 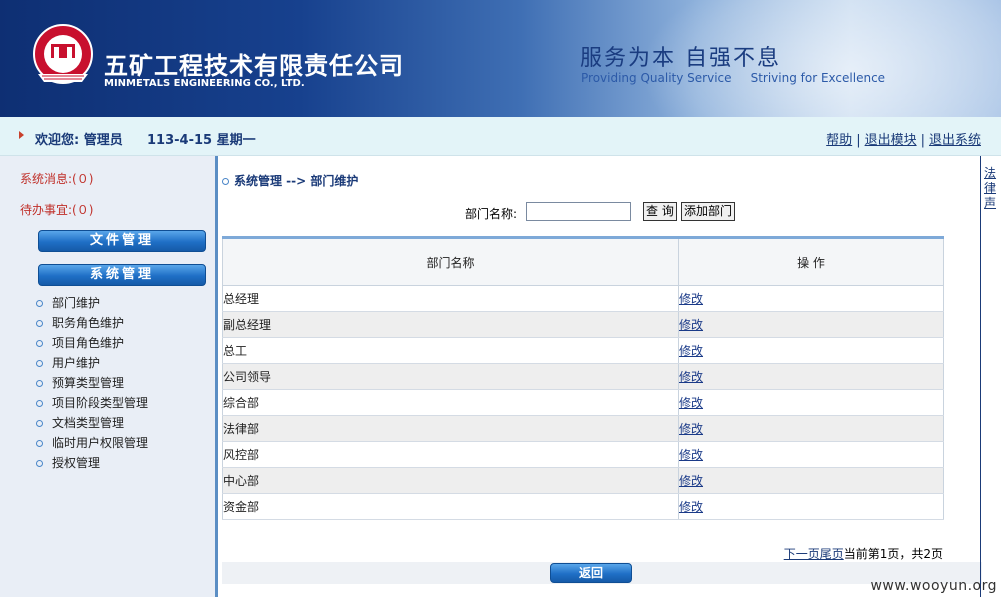 I want to click on breadcrumb: 系统管理 --> 部门维护, so click(x=290, y=180).